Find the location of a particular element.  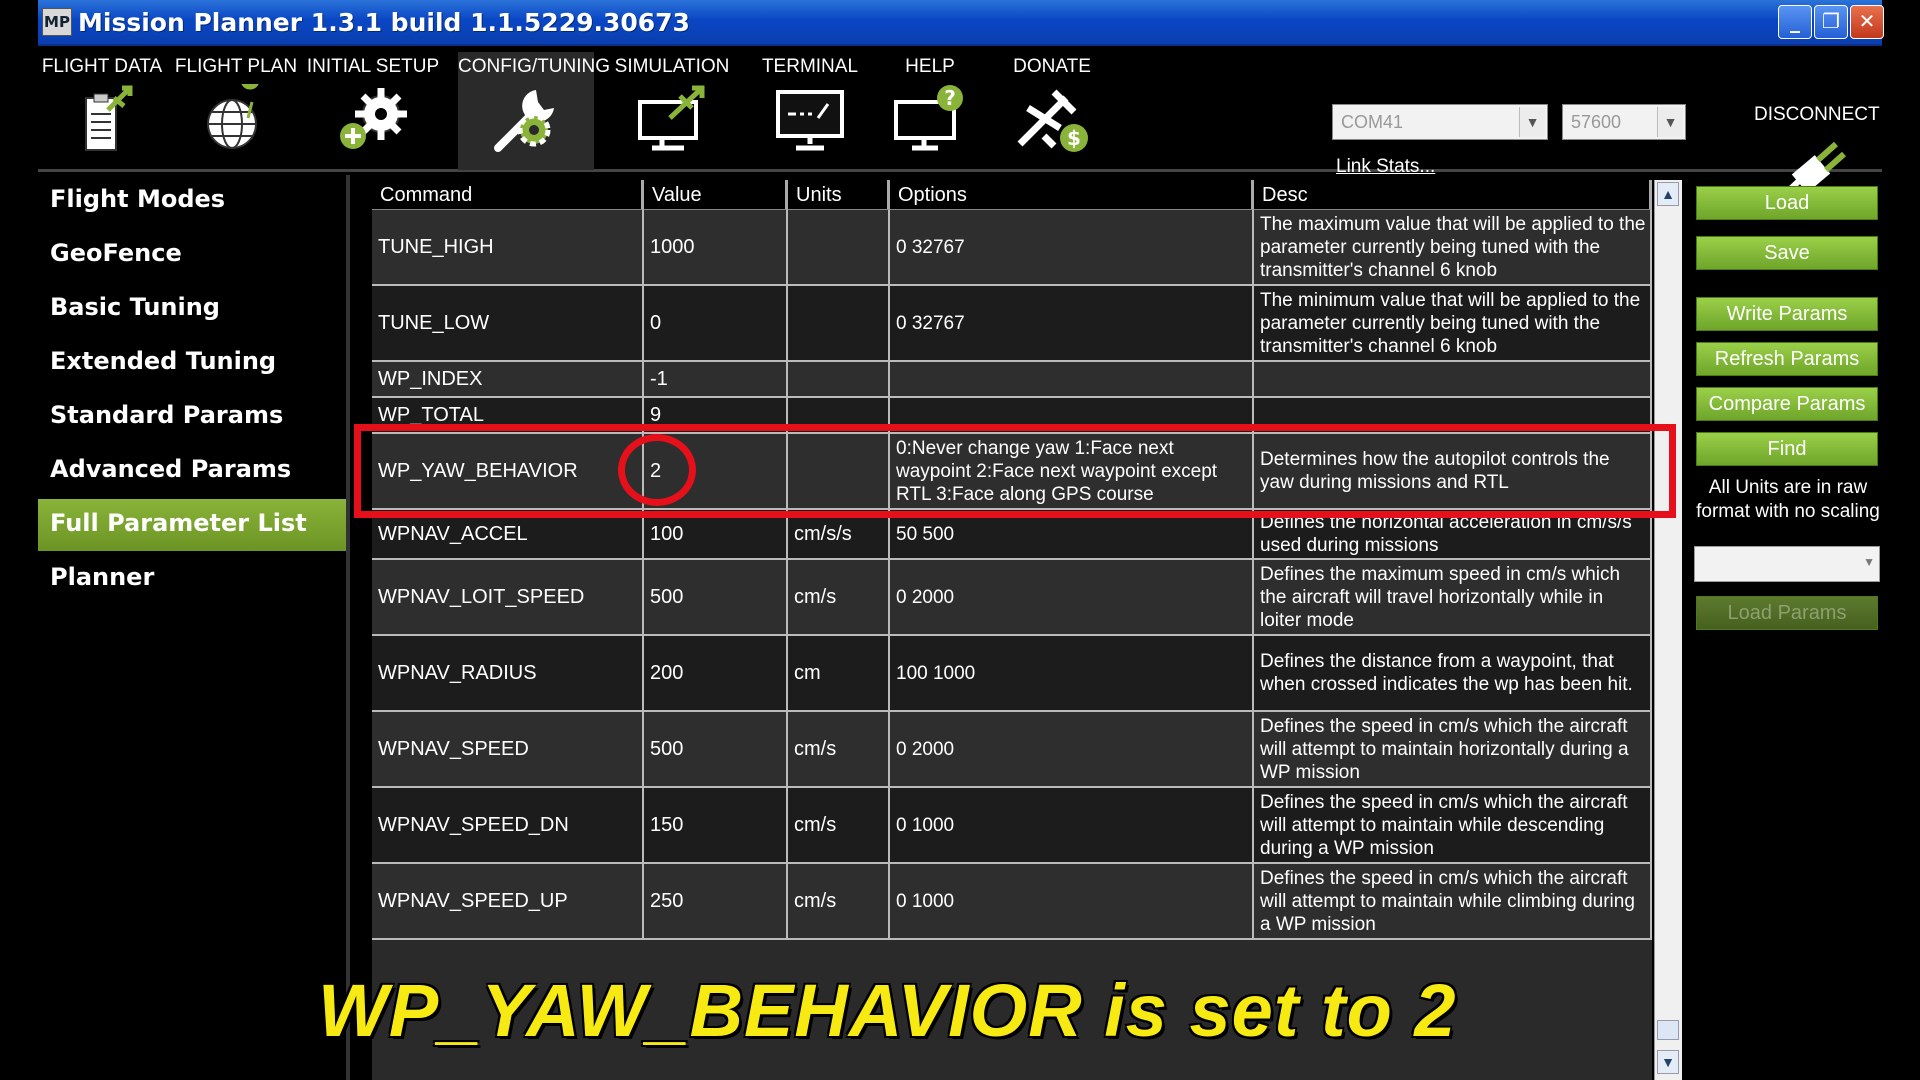

table-row: WP_TOTAL 9 is located at coordinates (1012, 416).